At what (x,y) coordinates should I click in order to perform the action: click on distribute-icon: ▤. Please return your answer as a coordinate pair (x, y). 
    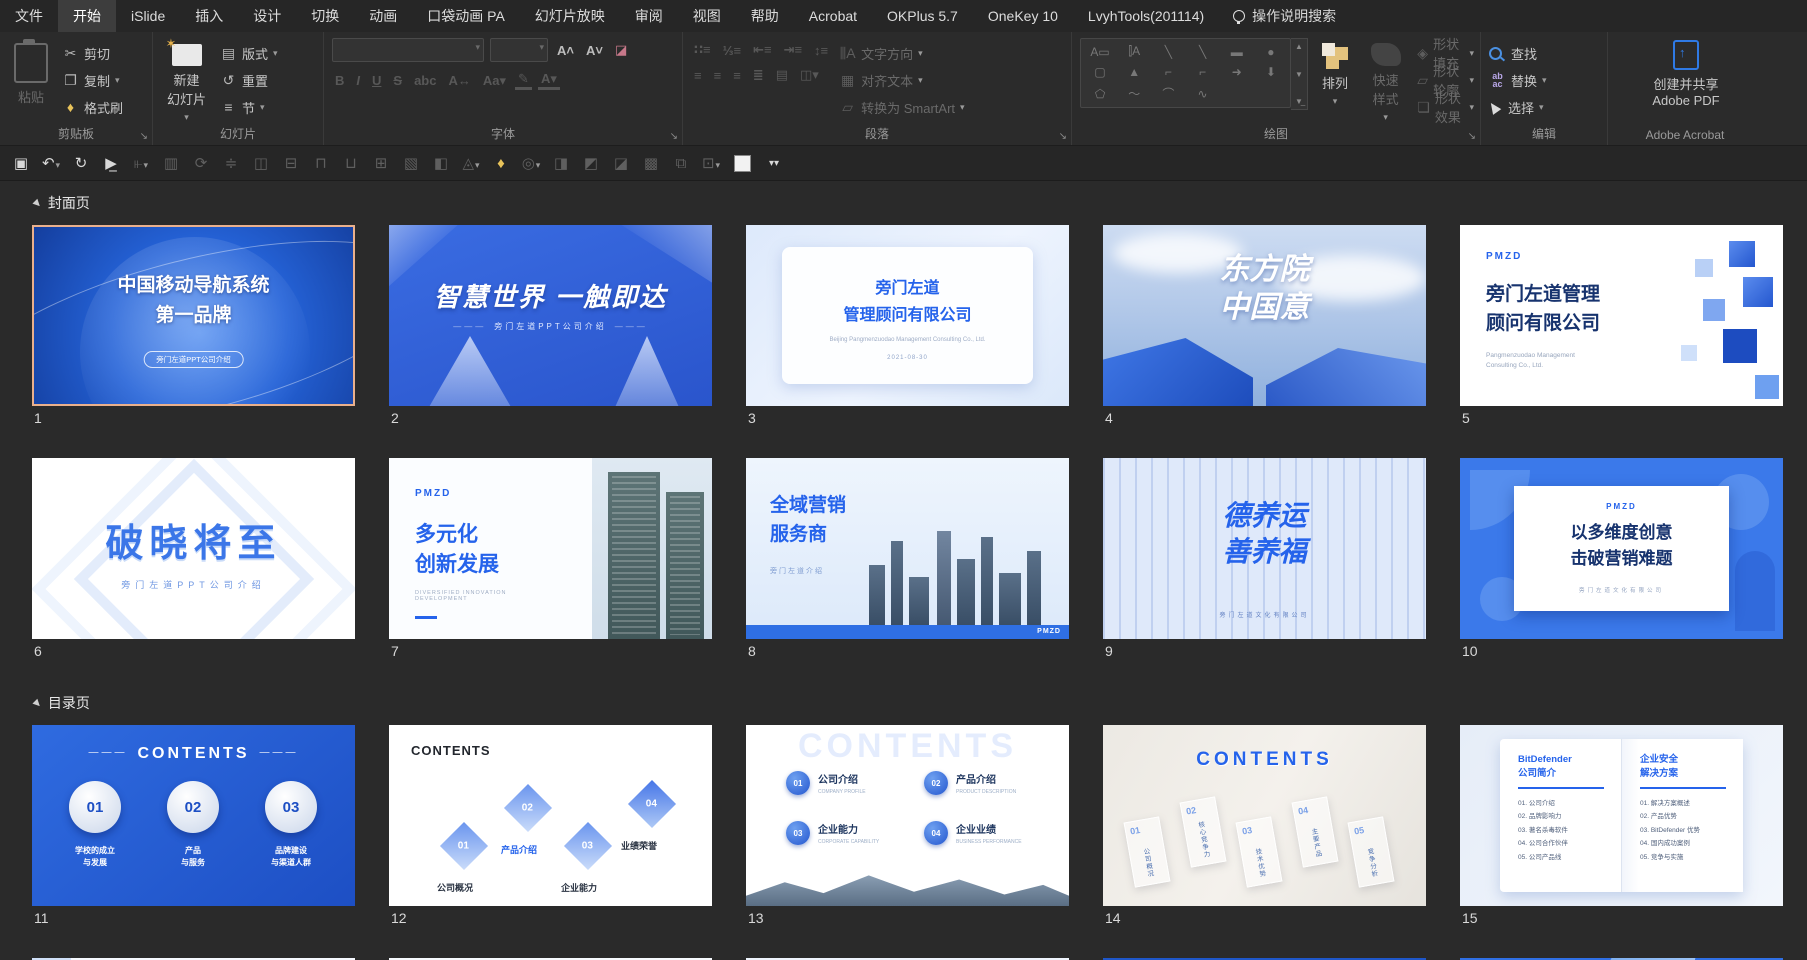
    Looking at the image, I should click on (782, 75).